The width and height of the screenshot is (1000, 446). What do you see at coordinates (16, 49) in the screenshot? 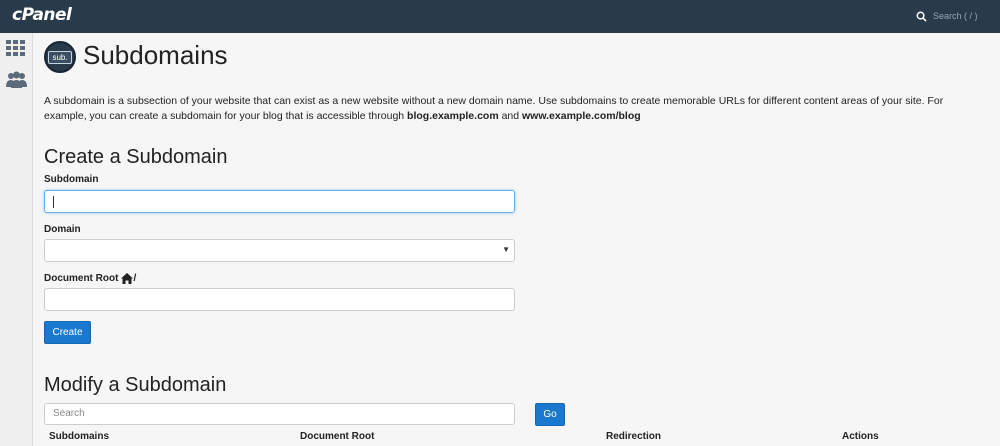
I see `grid-icon` at bounding box center [16, 49].